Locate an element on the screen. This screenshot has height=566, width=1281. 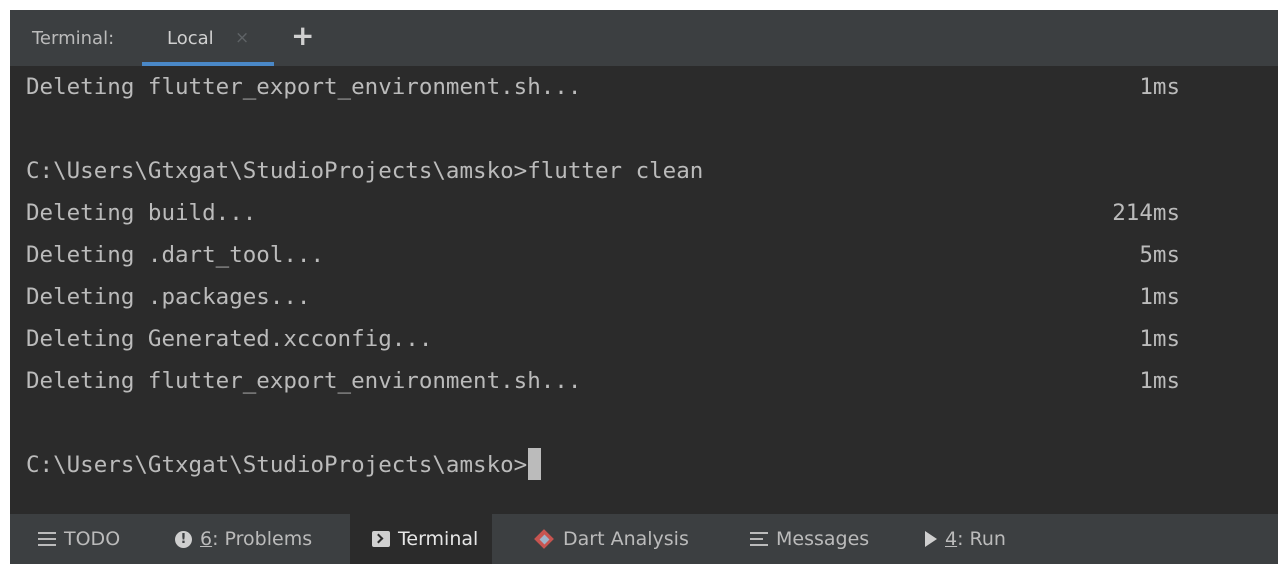
run-icon is located at coordinates (931, 539).